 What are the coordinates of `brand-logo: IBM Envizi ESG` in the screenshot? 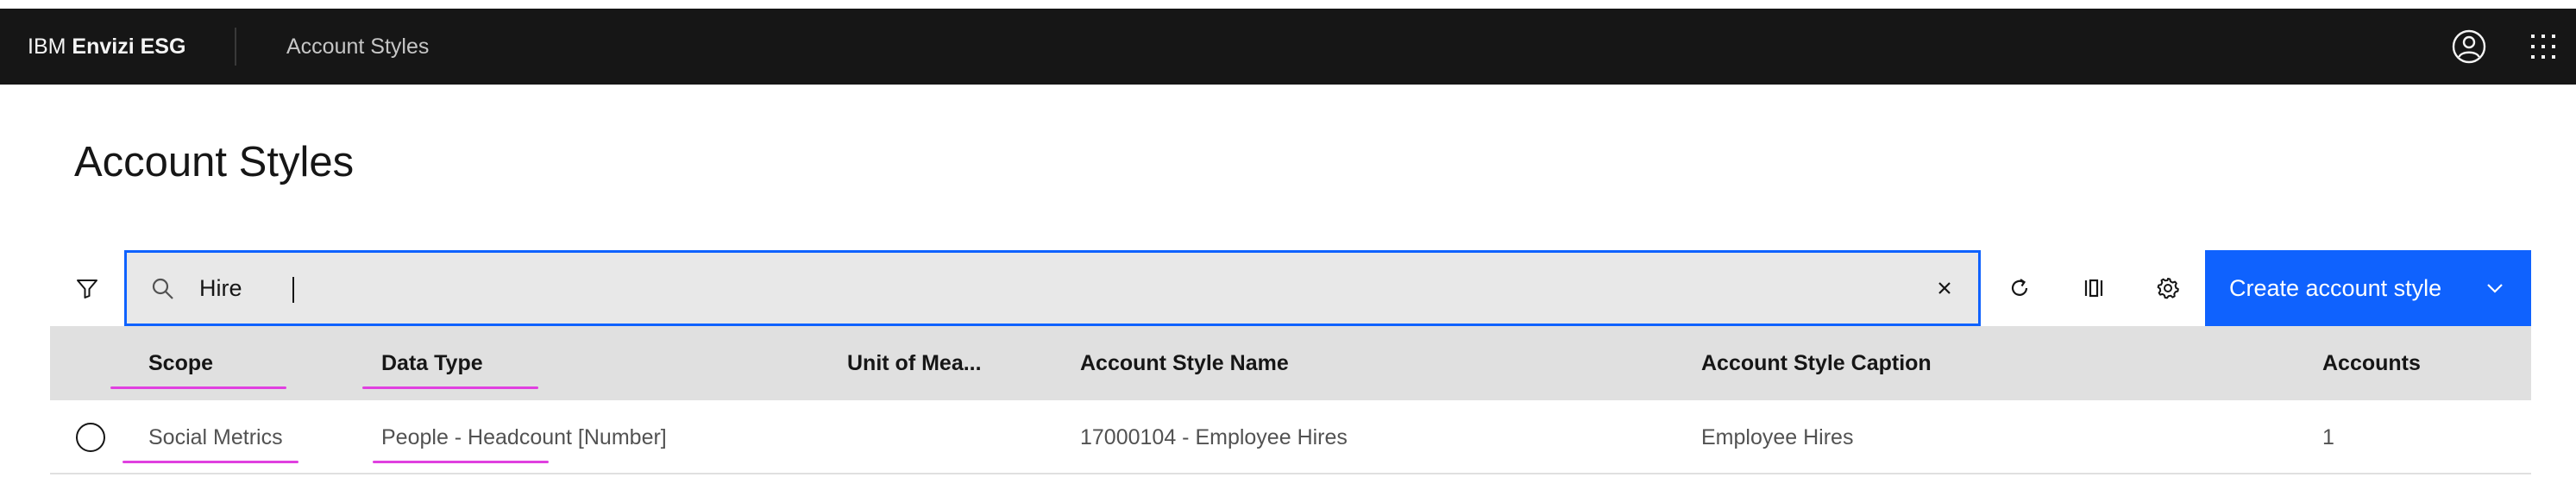 It's located at (106, 47).